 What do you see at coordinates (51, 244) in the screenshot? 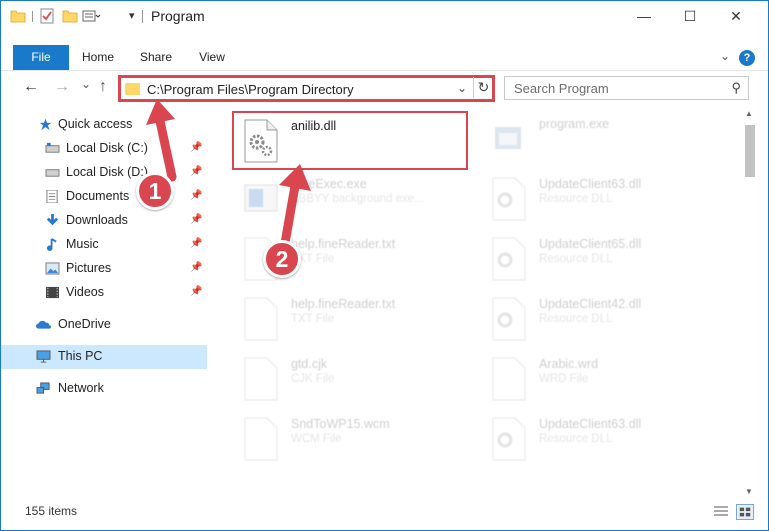
I see `music-icon` at bounding box center [51, 244].